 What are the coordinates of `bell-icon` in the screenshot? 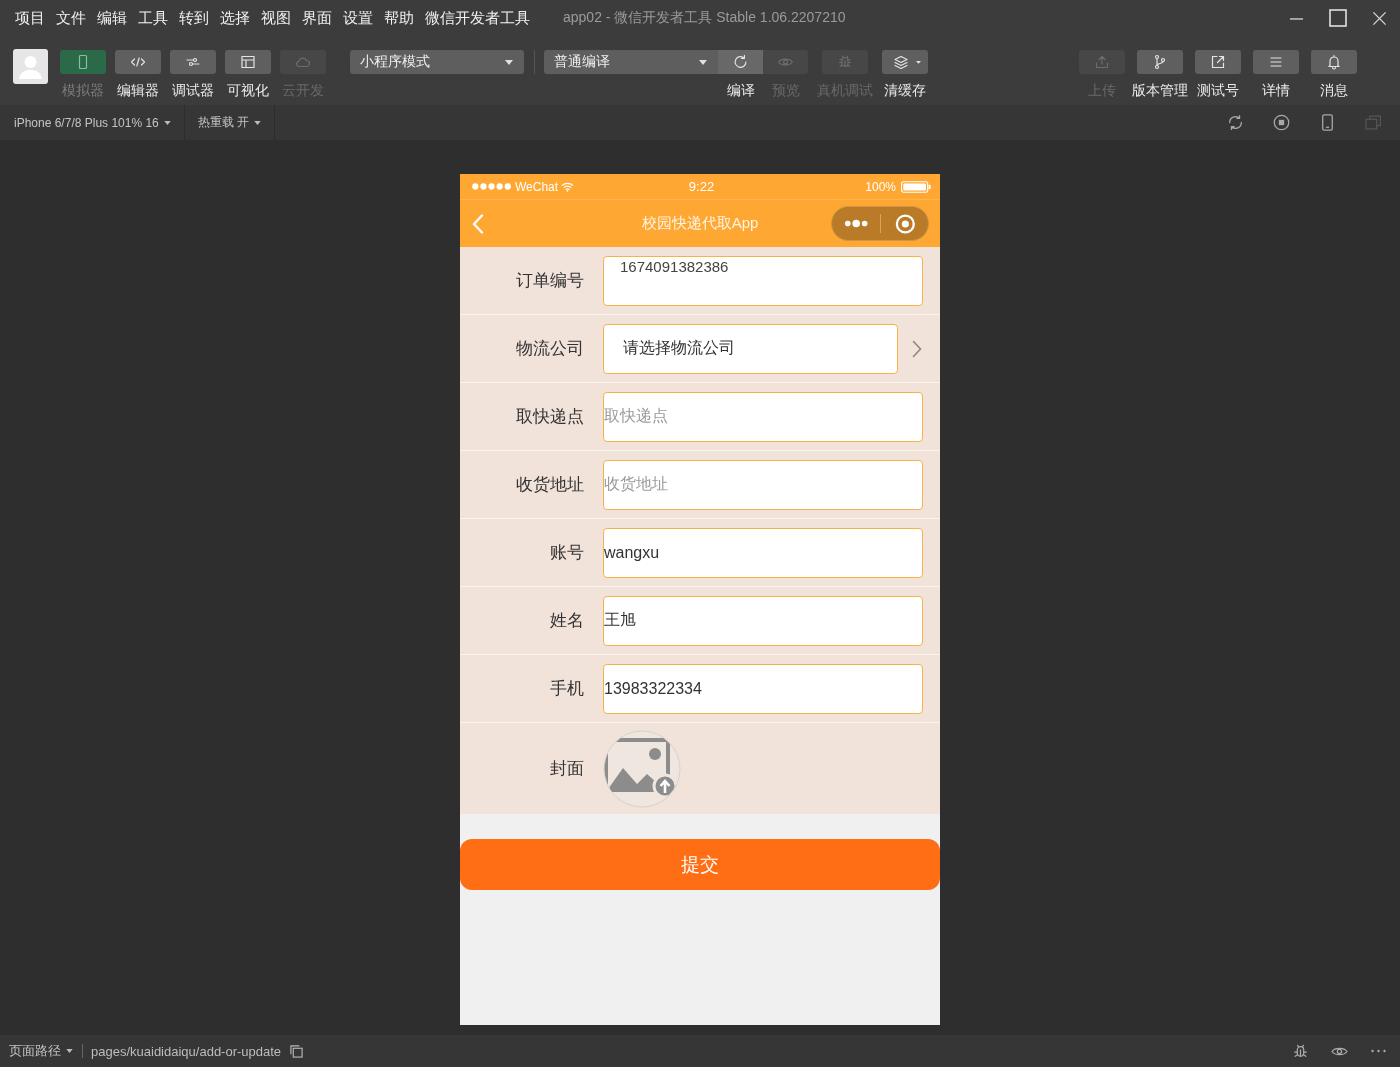 It's located at (1334, 62).